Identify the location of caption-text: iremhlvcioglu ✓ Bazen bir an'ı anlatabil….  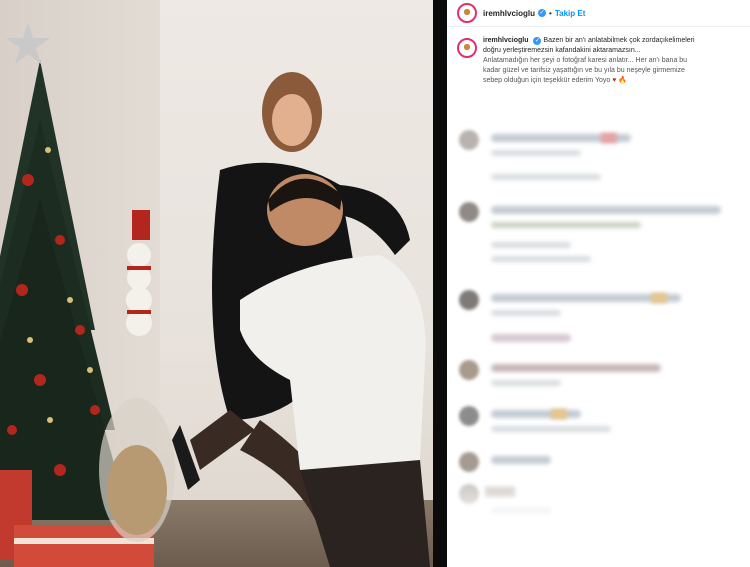
(589, 61).